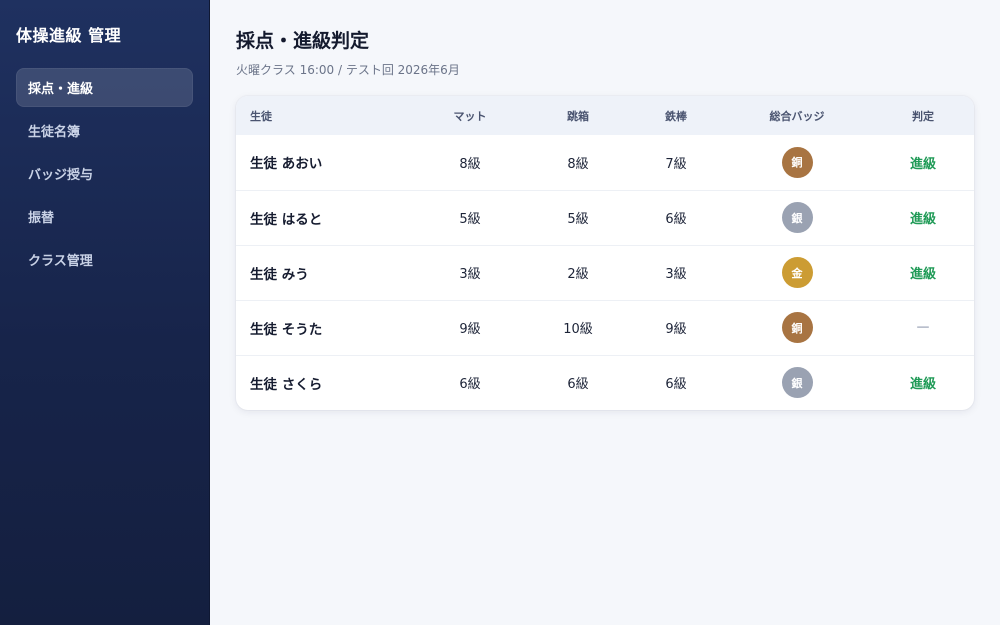  I want to click on mat-grade: 9級, so click(470, 329).